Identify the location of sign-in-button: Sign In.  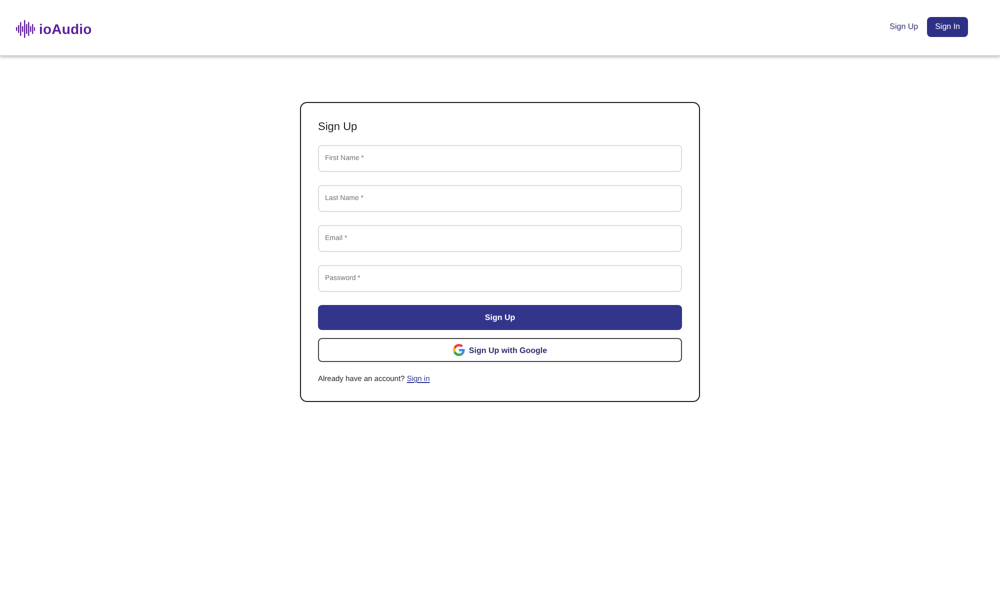
(947, 26).